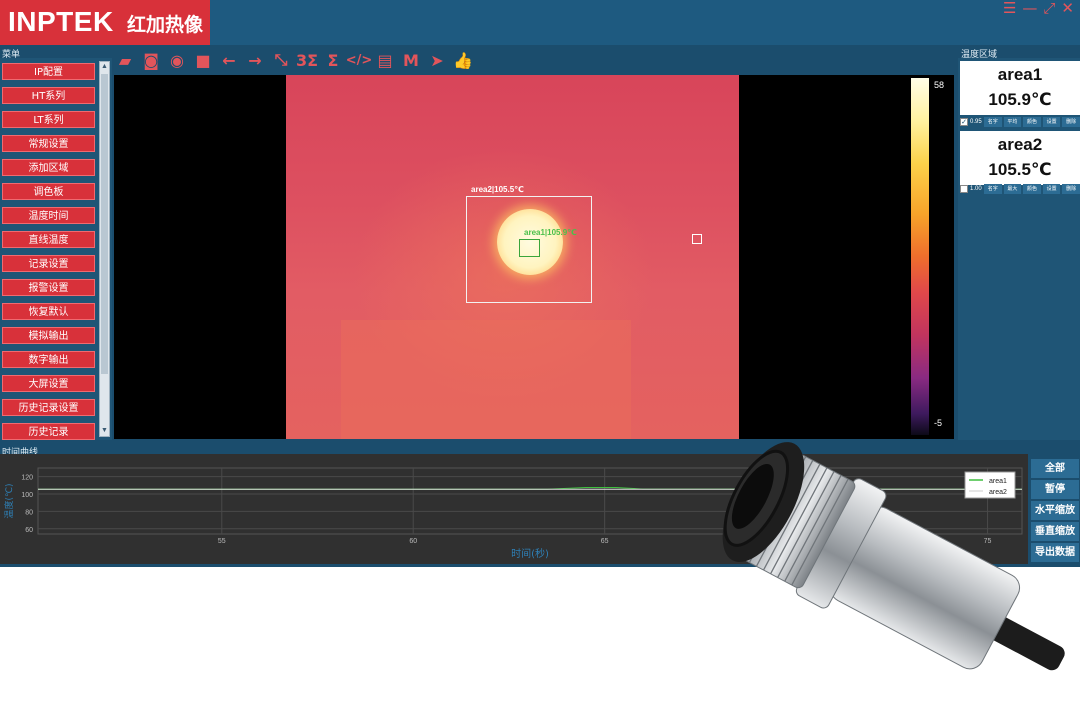  I want to click on doc-icon: ▤, so click(385, 60).